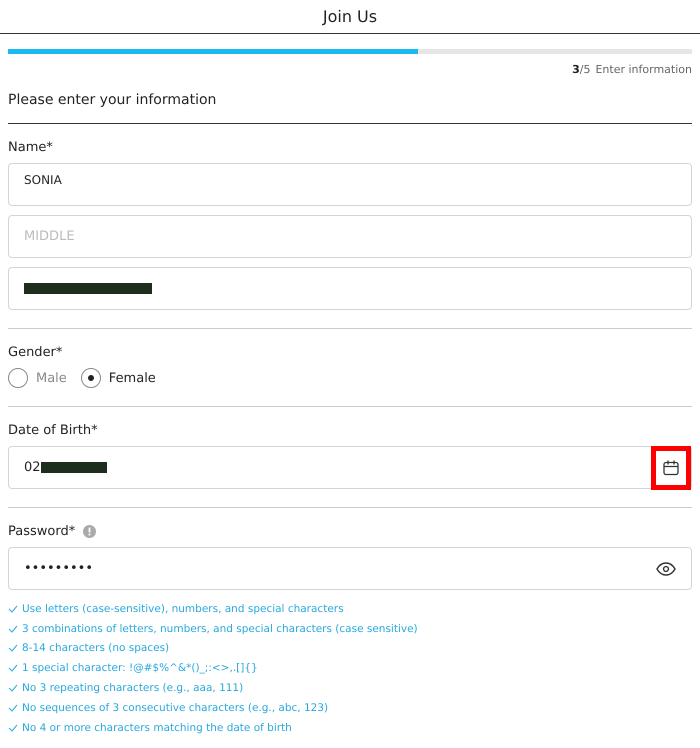 This screenshot has width=700, height=748. I want to click on password-rule: No 4 or more characters matching the date of birth, so click(157, 728).